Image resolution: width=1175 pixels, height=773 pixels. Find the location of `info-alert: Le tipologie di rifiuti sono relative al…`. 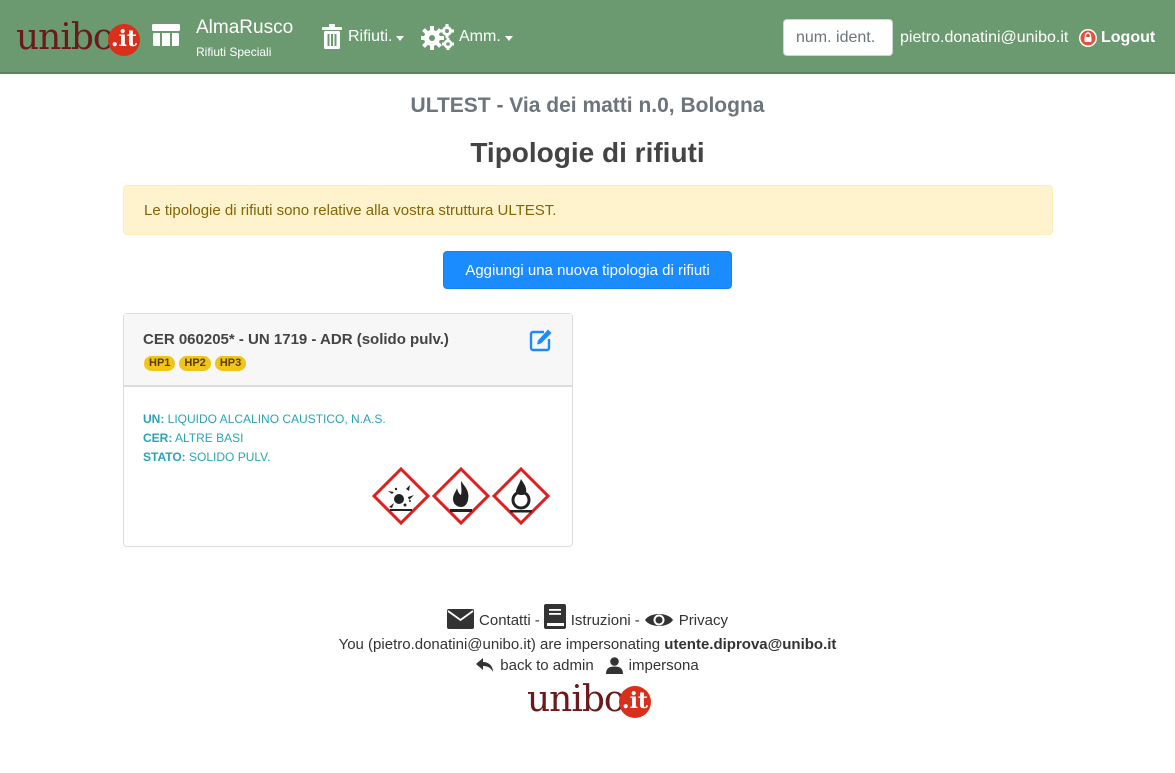

info-alert: Le tipologie di rifiuti sono relative al… is located at coordinates (588, 210).